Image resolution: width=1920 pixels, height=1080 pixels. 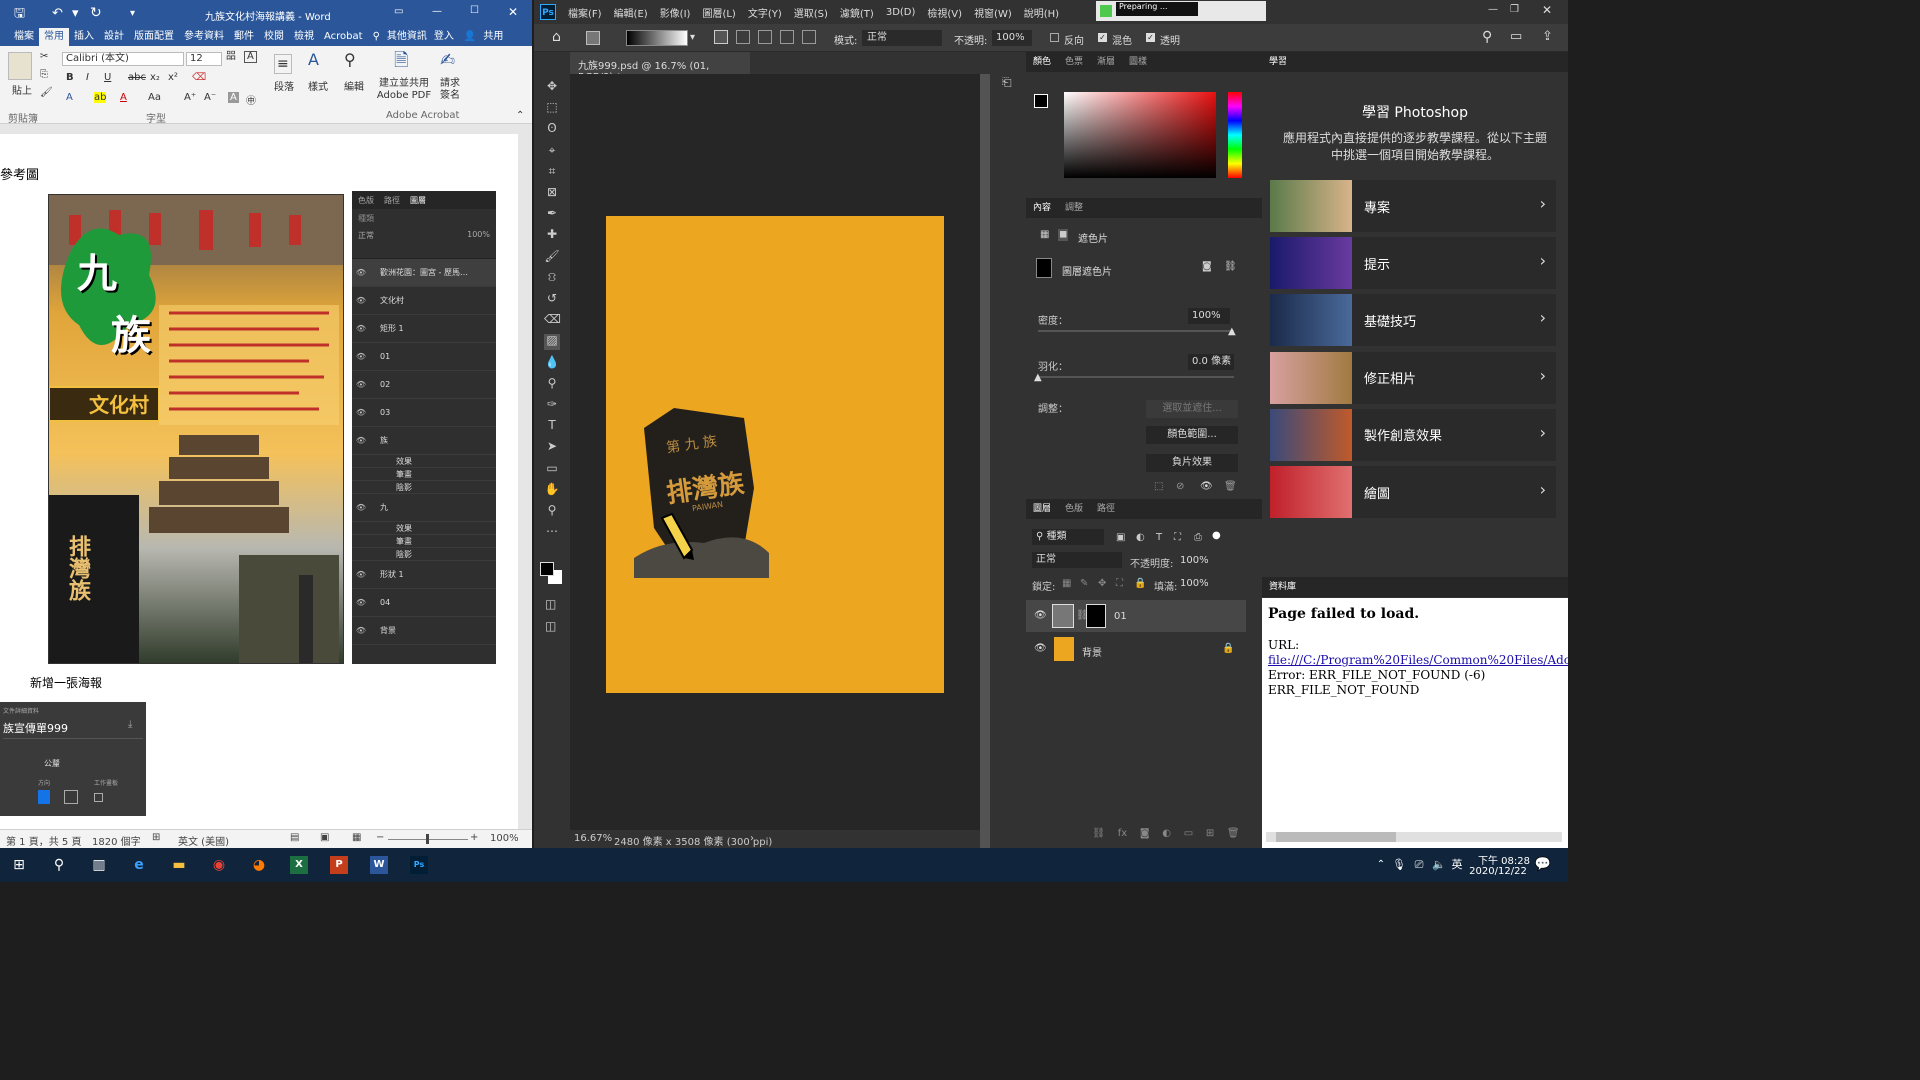 I want to click on gradient-dropdown-icon: ▾, so click(x=692, y=37).